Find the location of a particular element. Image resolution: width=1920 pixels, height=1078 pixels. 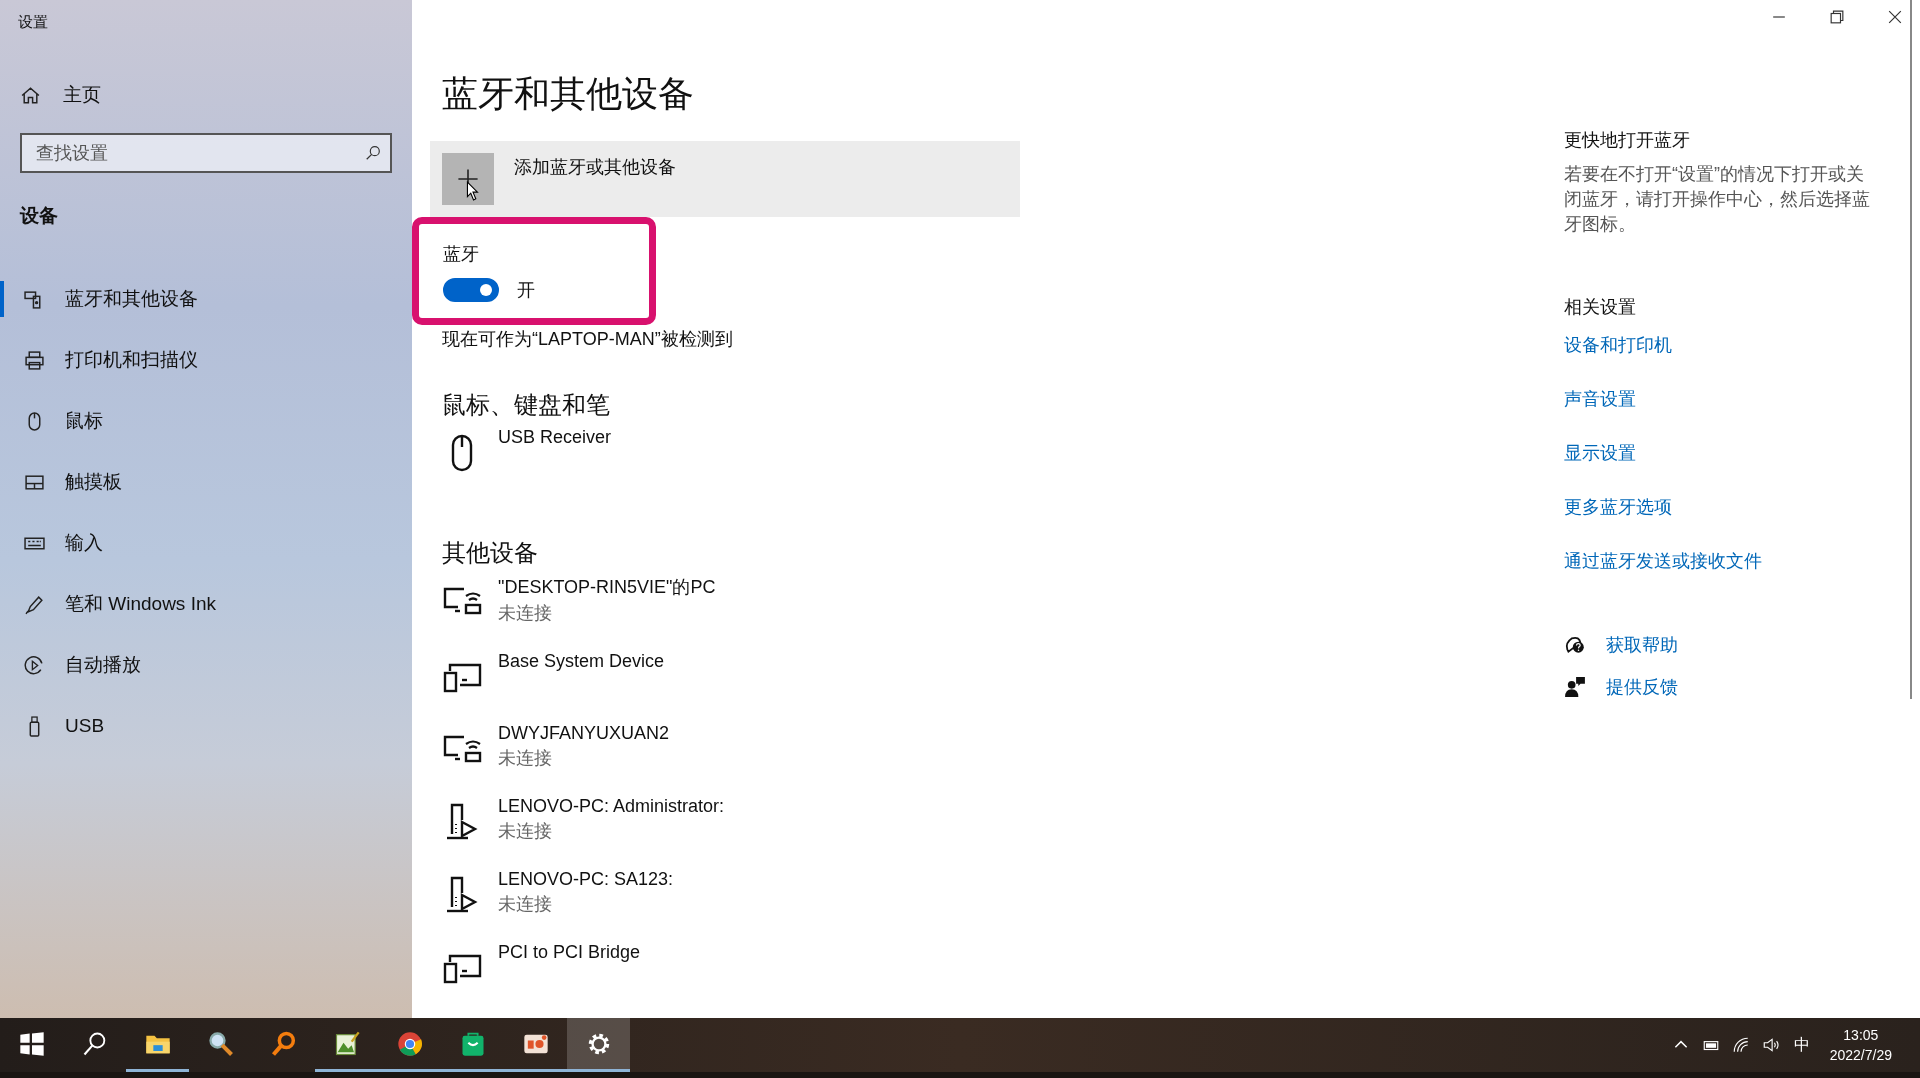

sidebar-item: 蓝牙和其他设备 is located at coordinates (103, 299).